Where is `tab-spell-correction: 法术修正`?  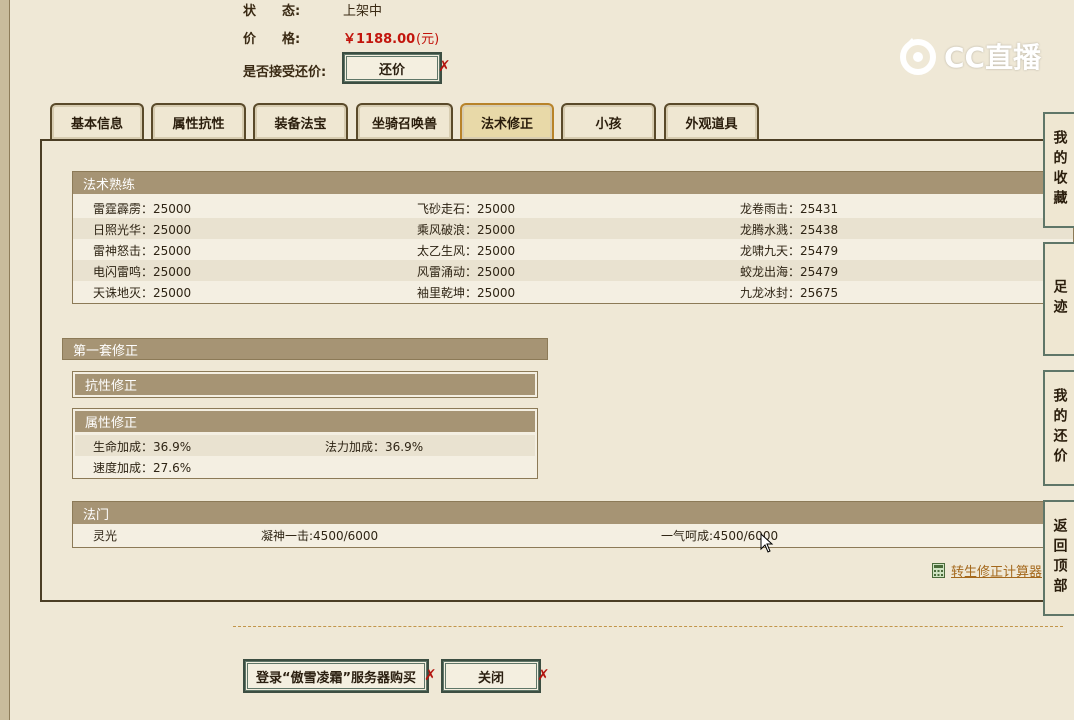 tab-spell-correction: 法术修正 is located at coordinates (507, 121).